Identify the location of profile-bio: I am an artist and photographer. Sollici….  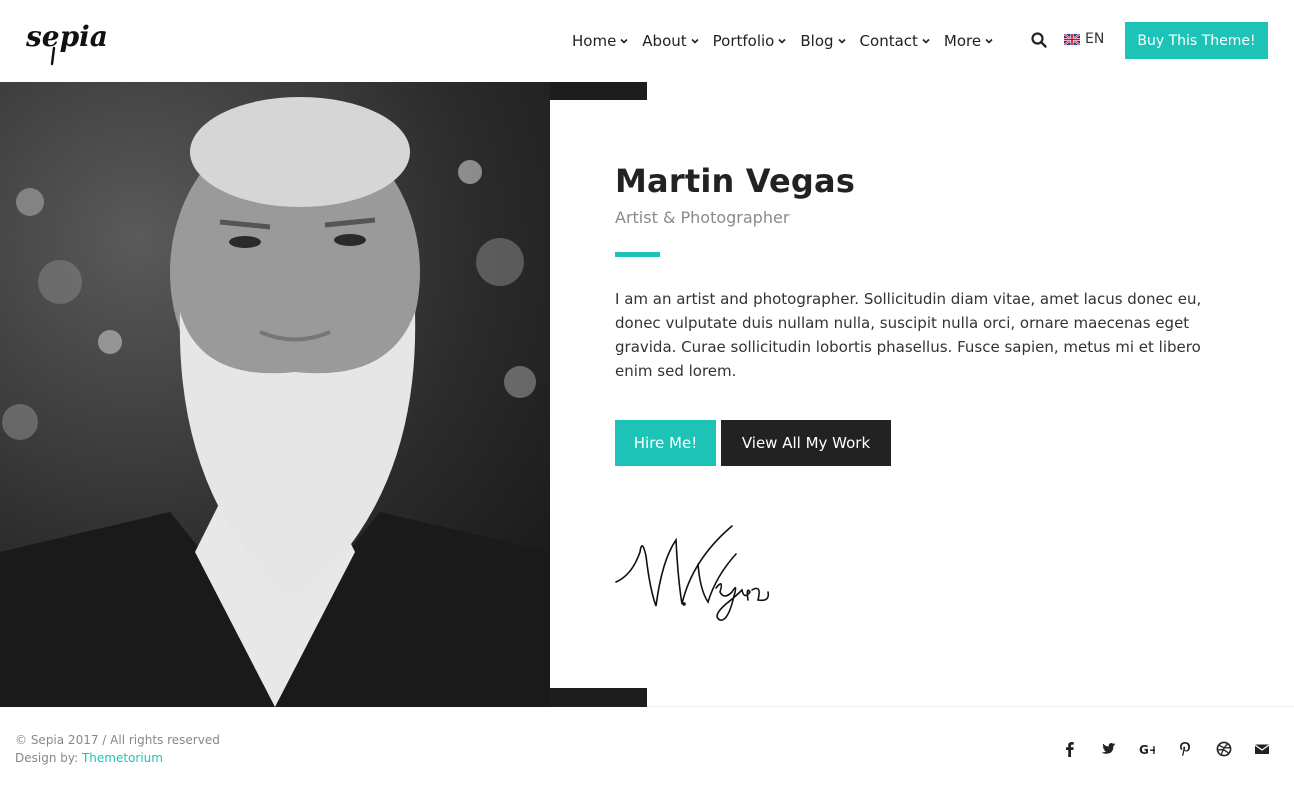
(908, 335).